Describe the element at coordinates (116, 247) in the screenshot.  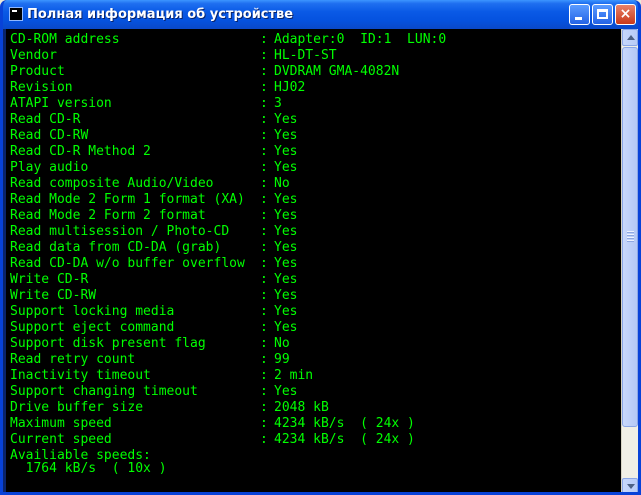
I see `property-name: Read data from CD-DA (grab)` at that location.